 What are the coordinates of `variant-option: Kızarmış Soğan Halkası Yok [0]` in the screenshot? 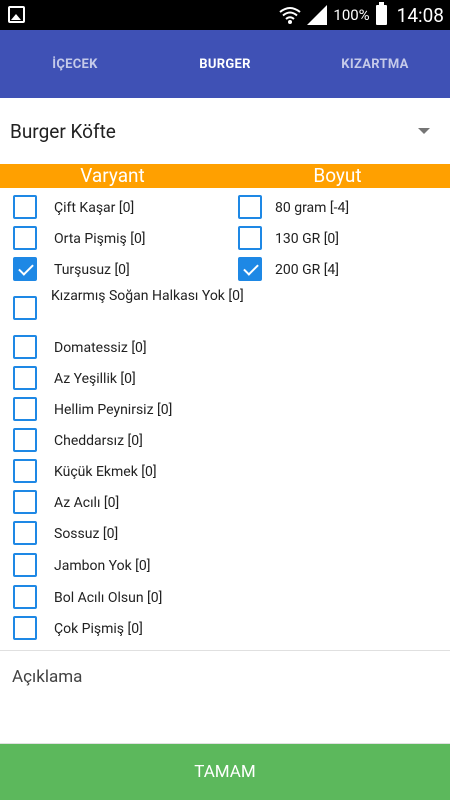 It's located at (132, 304).